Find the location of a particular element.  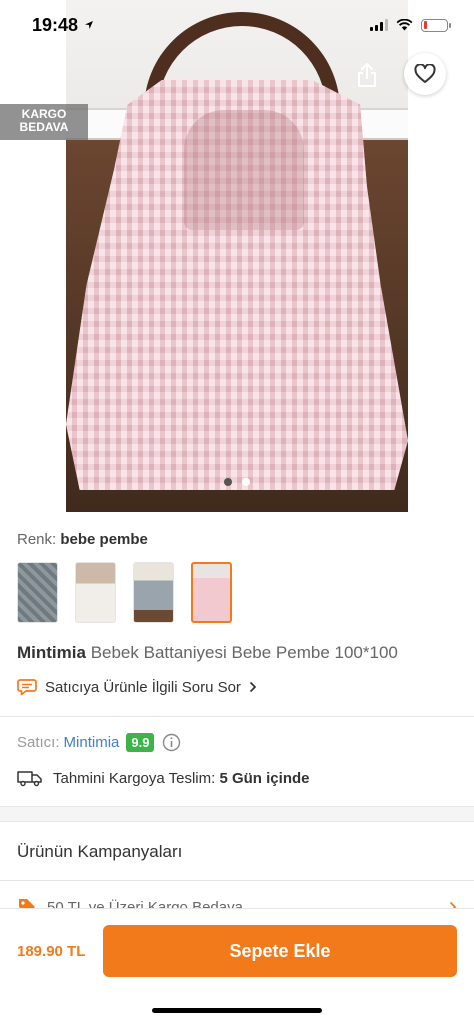

chat-bubble-icon is located at coordinates (27, 687).